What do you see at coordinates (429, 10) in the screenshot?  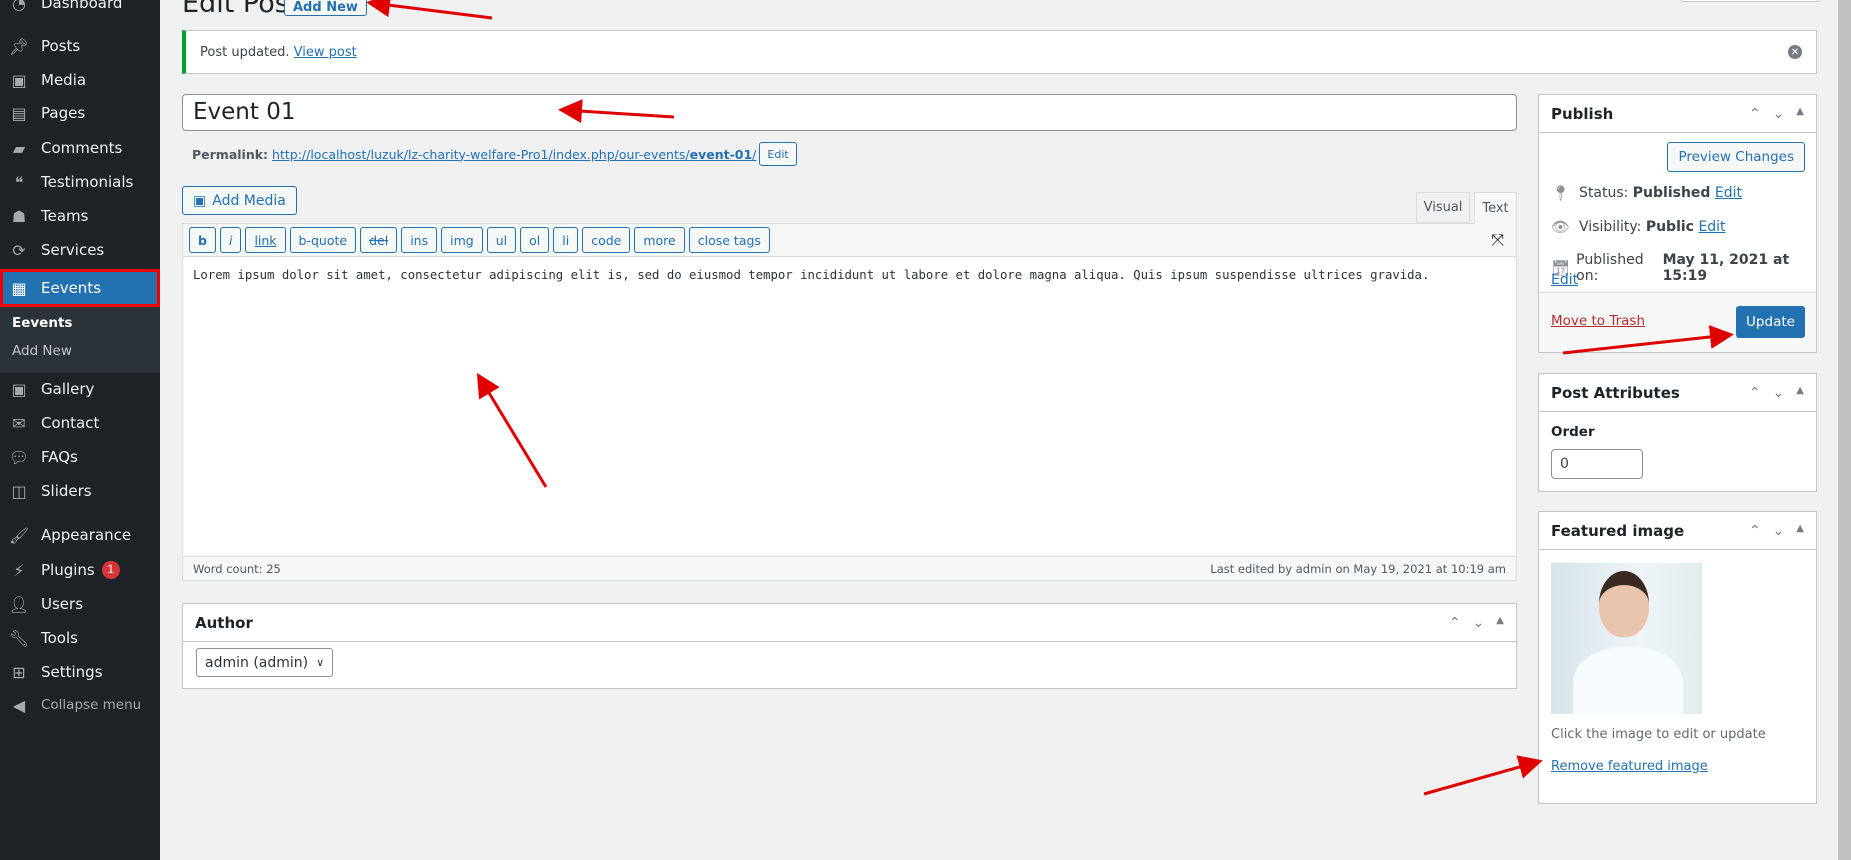 I see `arrow-add-new` at bounding box center [429, 10].